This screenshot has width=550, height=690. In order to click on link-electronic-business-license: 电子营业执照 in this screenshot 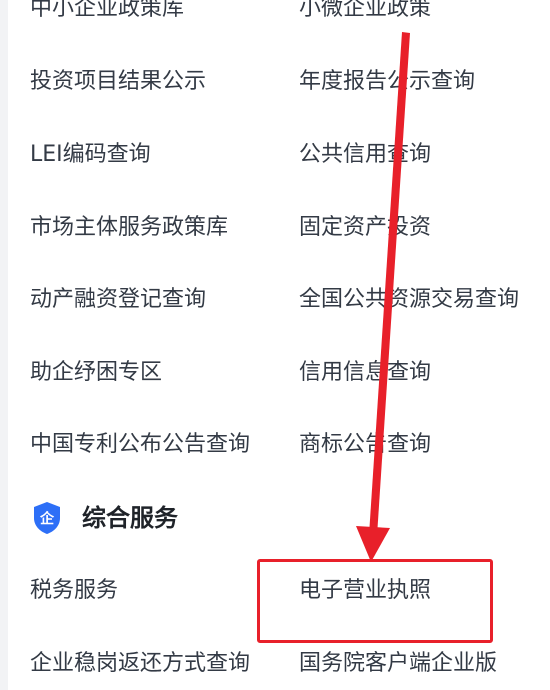, I will do `click(365, 591)`.